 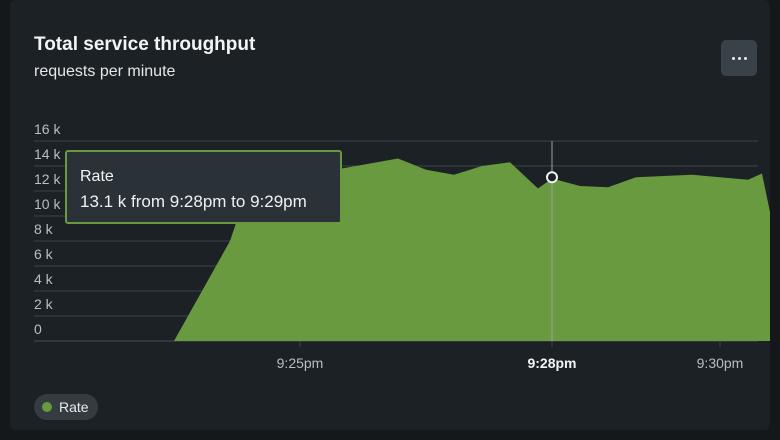 What do you see at coordinates (44, 229) in the screenshot?
I see `y-tick-label: 8 k` at bounding box center [44, 229].